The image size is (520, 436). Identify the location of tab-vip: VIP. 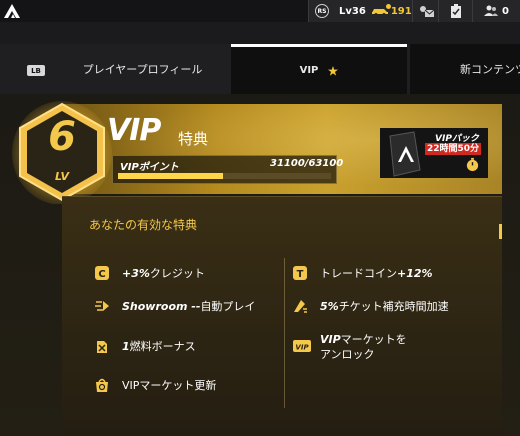
(319, 69).